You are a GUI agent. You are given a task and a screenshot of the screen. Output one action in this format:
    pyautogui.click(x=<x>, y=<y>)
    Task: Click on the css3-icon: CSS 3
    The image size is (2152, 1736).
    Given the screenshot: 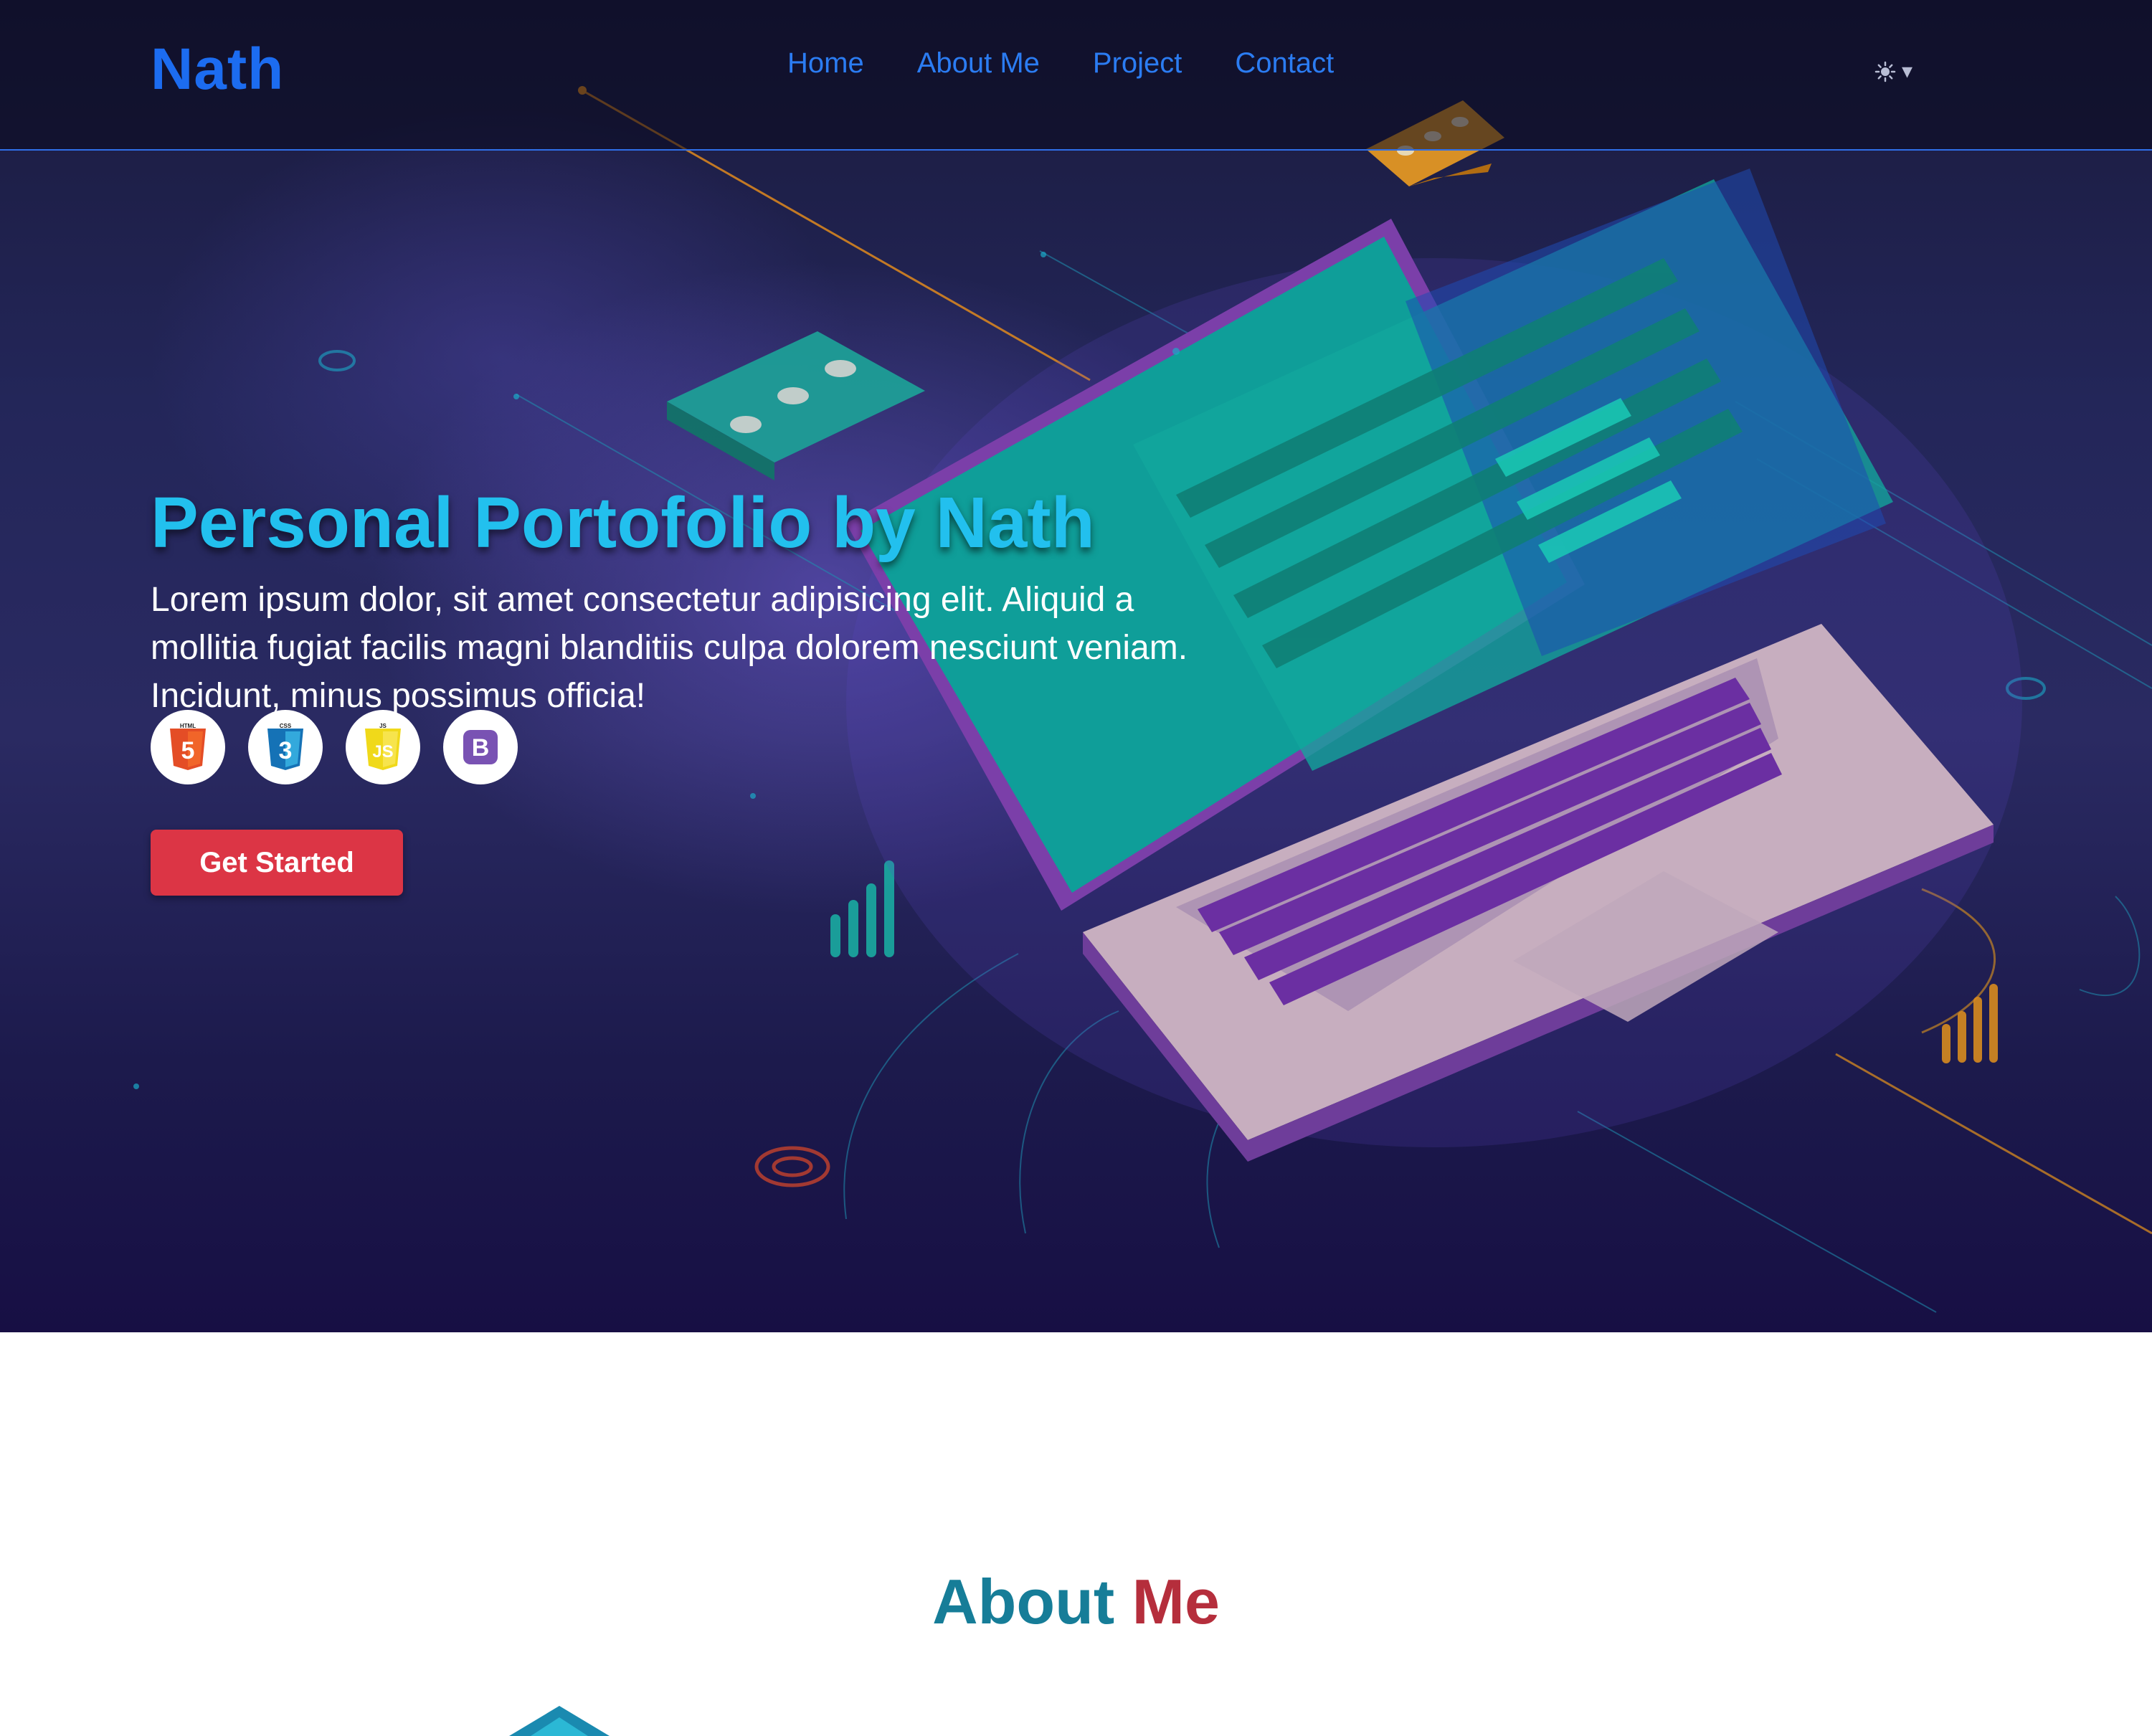 What is the action you would take?
    pyautogui.click(x=285, y=747)
    